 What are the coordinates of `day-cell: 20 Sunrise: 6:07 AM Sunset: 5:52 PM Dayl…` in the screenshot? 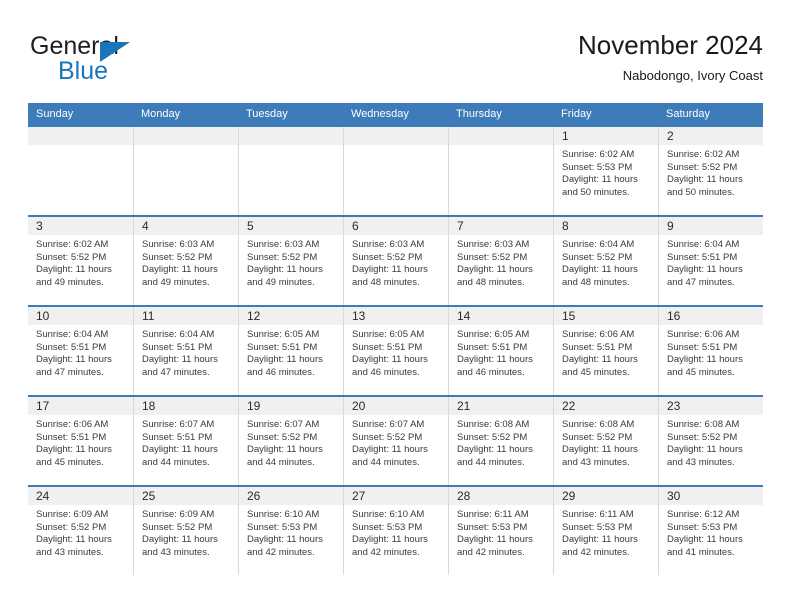 It's located at (395, 441).